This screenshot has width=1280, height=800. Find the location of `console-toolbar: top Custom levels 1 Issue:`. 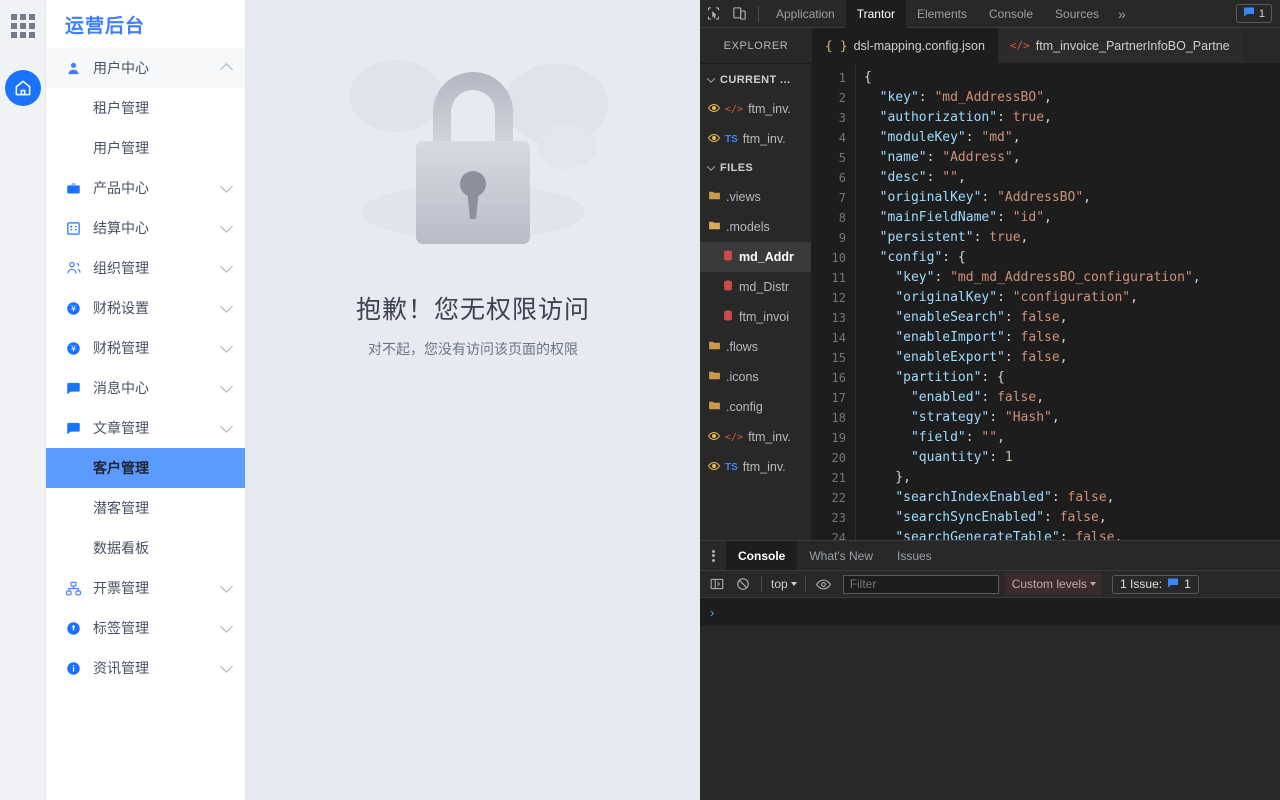

console-toolbar: top Custom levels 1 Issue: is located at coordinates (990, 584).